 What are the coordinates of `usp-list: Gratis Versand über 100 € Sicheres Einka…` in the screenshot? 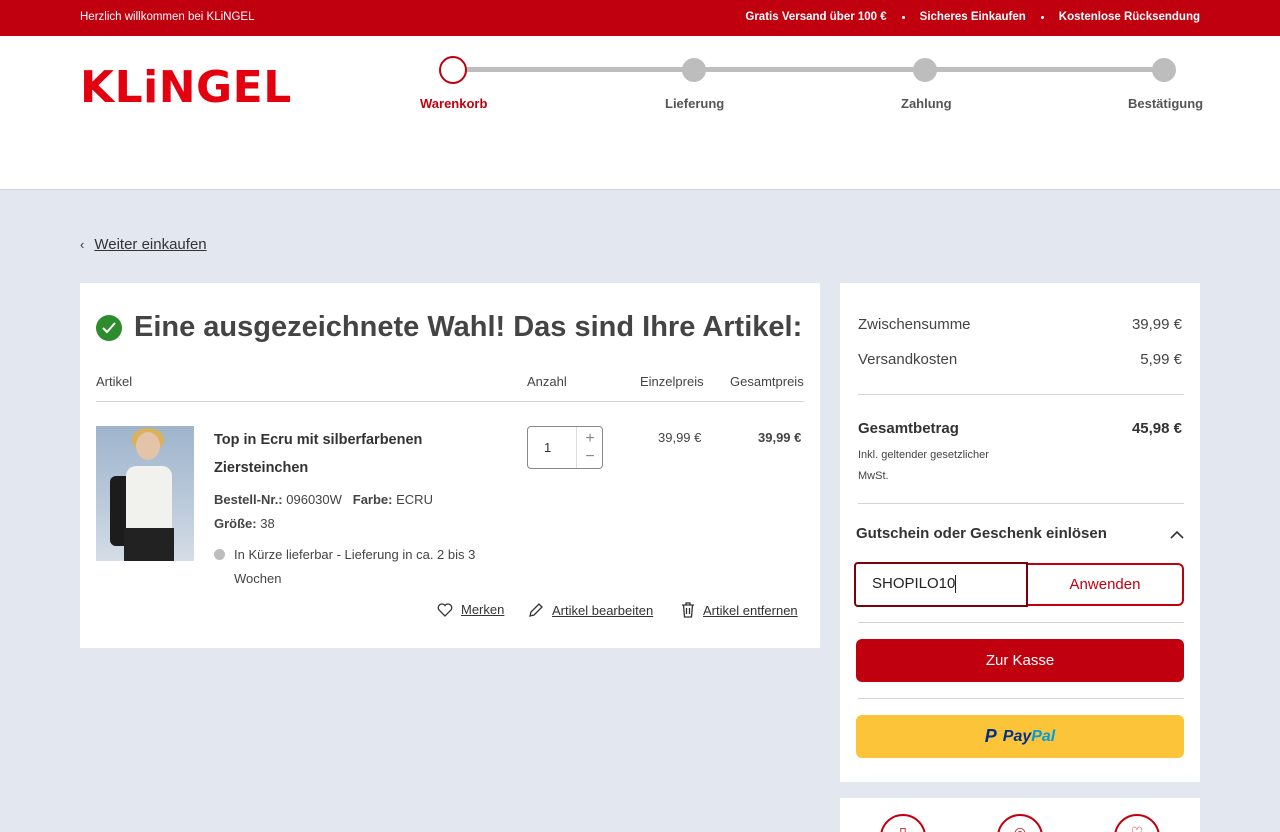 It's located at (972, 17).